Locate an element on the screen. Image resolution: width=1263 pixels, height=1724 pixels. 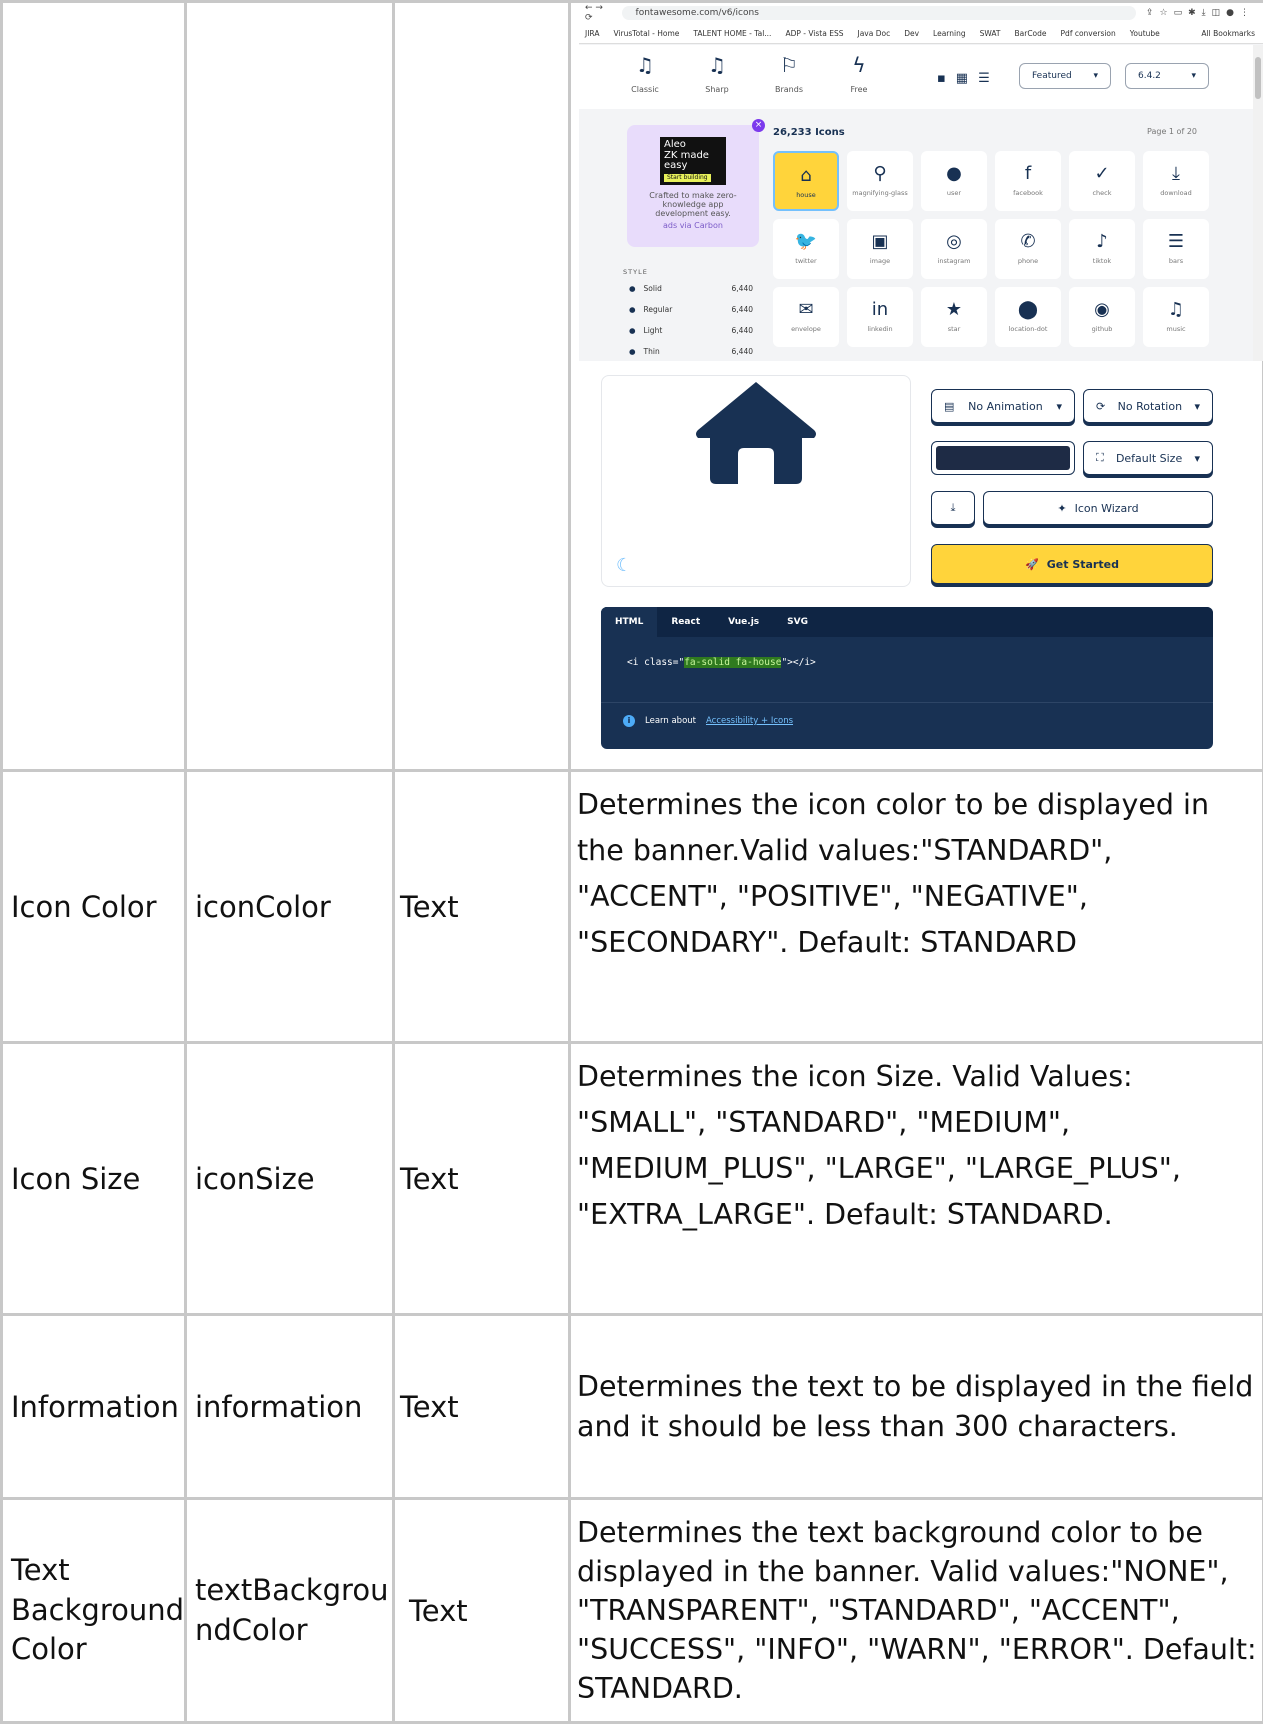
code-tab: HTML is located at coordinates (629, 622).